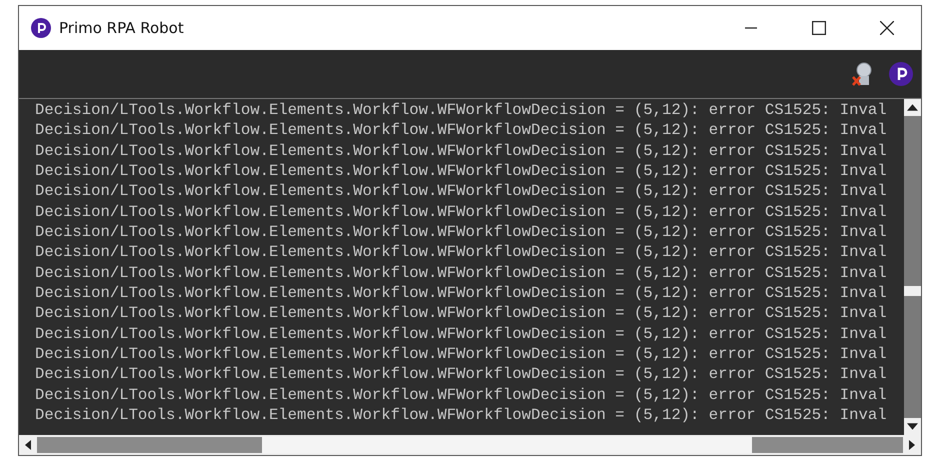 Image resolution: width=931 pixels, height=462 pixels. I want to click on maximize-icon, so click(819, 28).